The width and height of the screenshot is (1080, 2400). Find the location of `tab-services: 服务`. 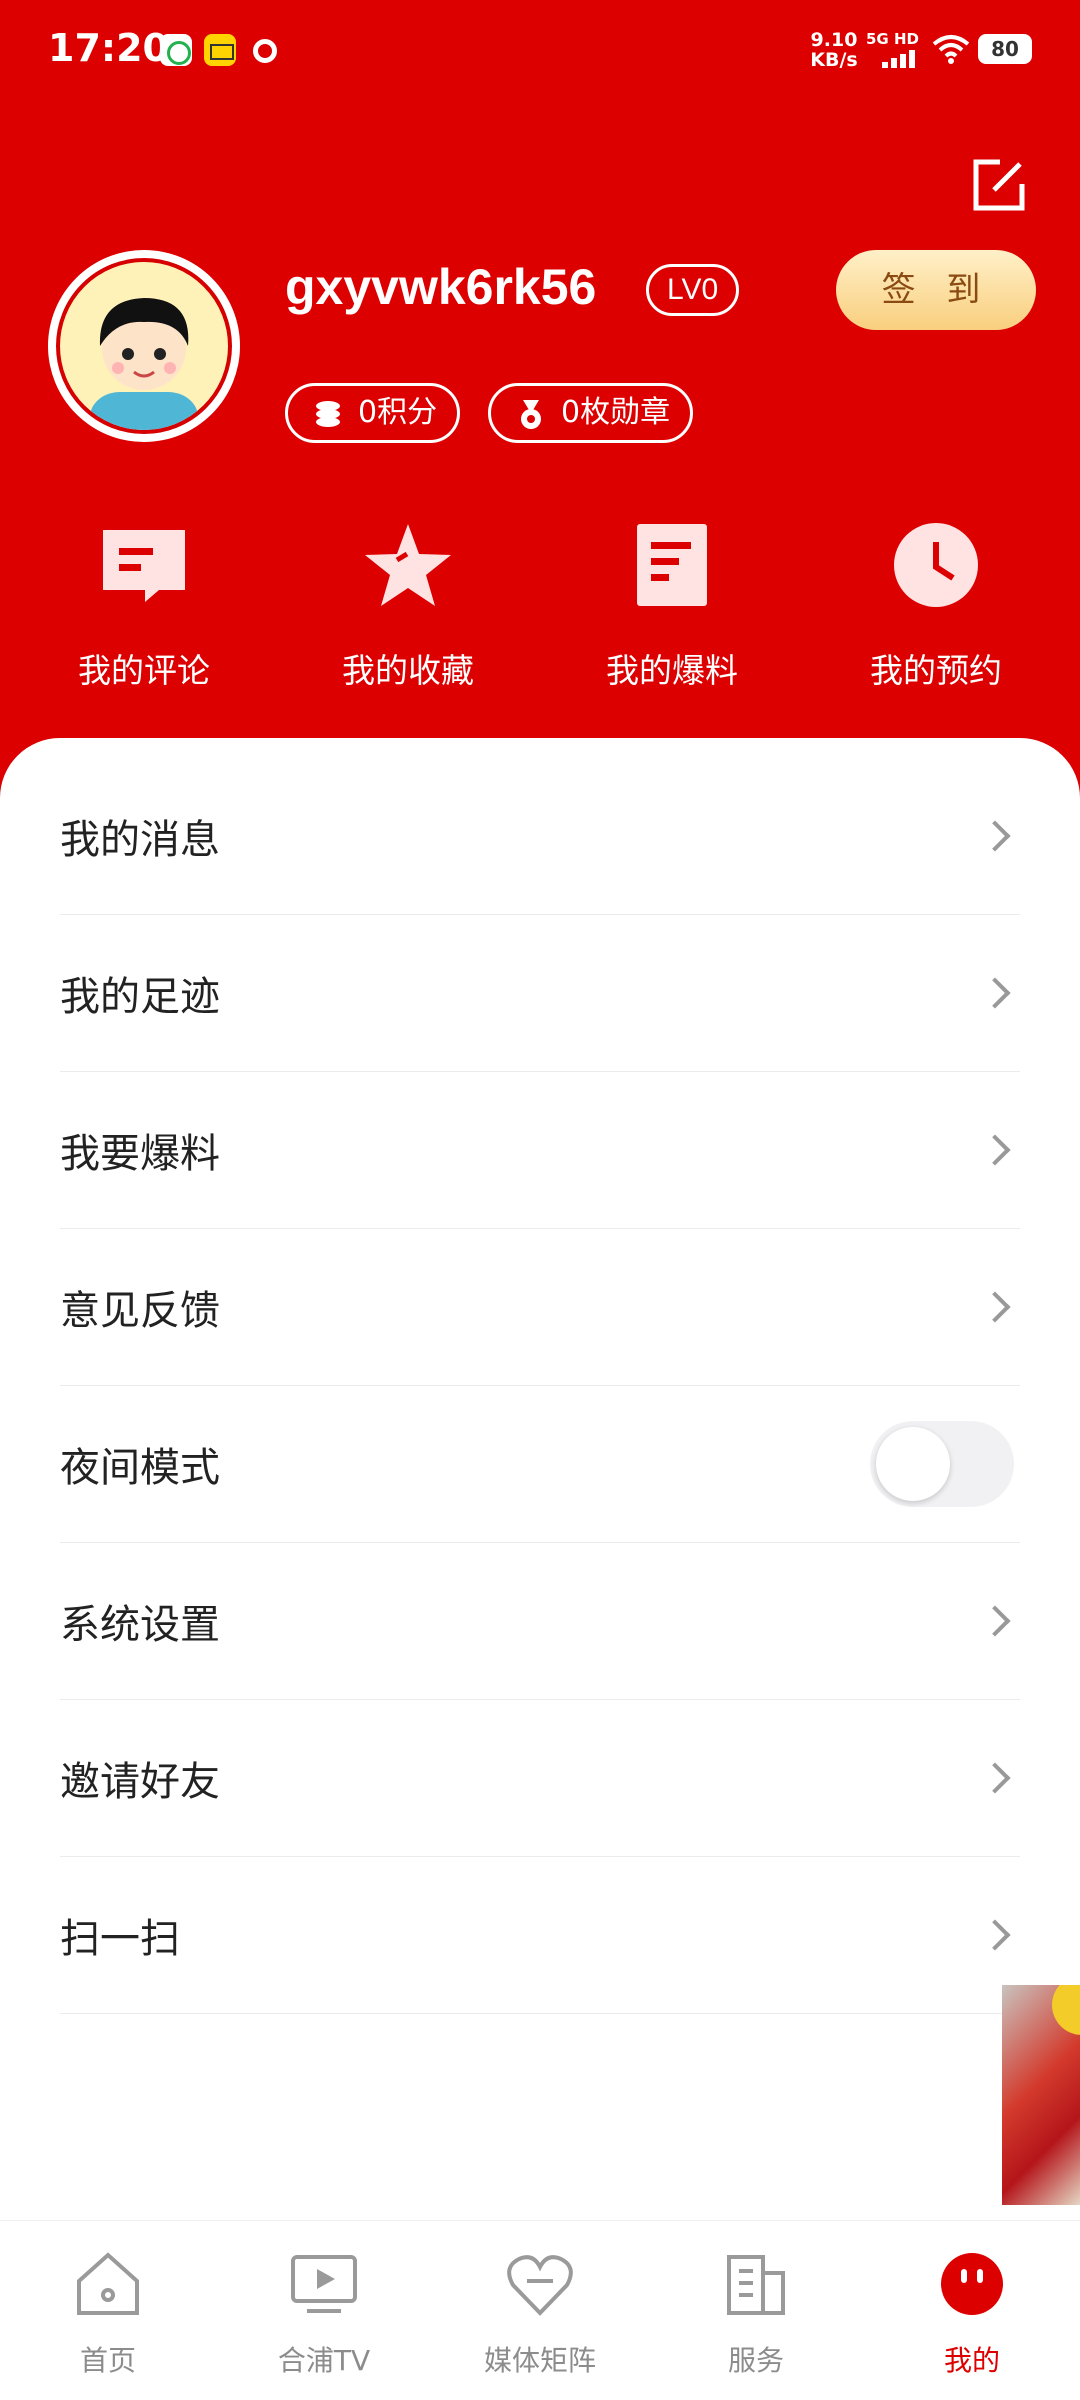

tab-services: 服务 is located at coordinates (756, 2314).